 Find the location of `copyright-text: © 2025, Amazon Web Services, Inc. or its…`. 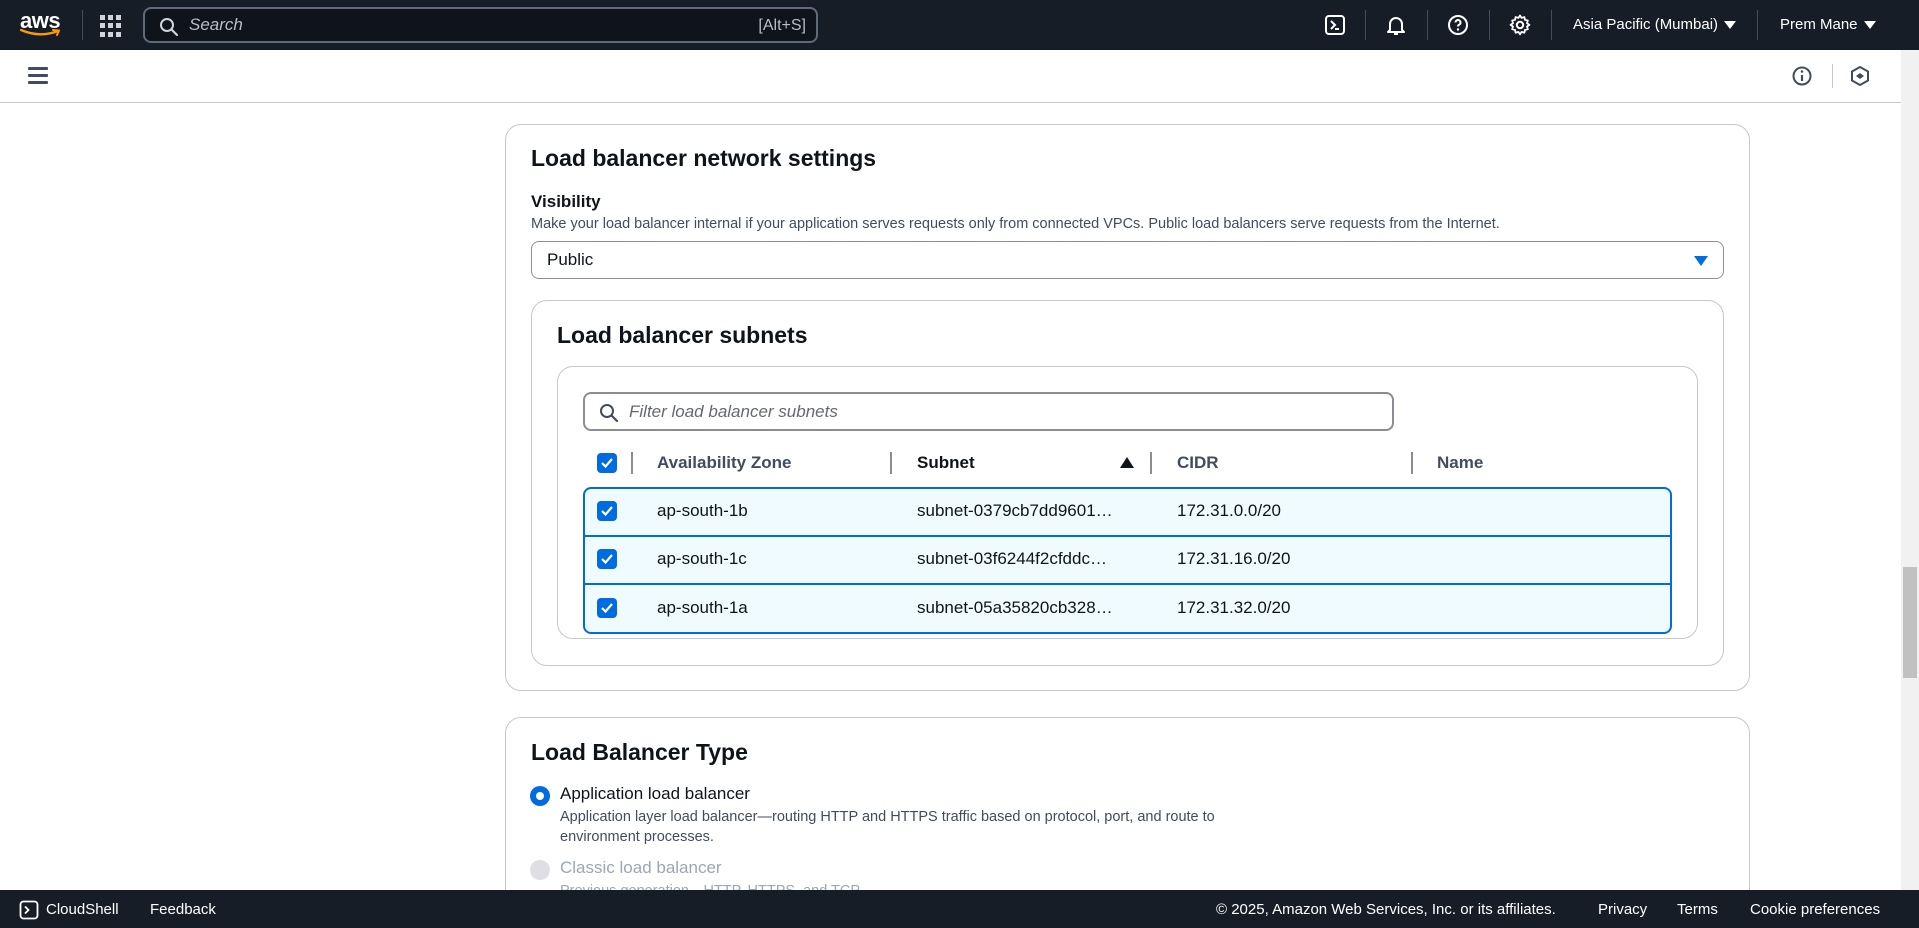

copyright-text: © 2025, Amazon Web Services, Inc. or its… is located at coordinates (1386, 909).